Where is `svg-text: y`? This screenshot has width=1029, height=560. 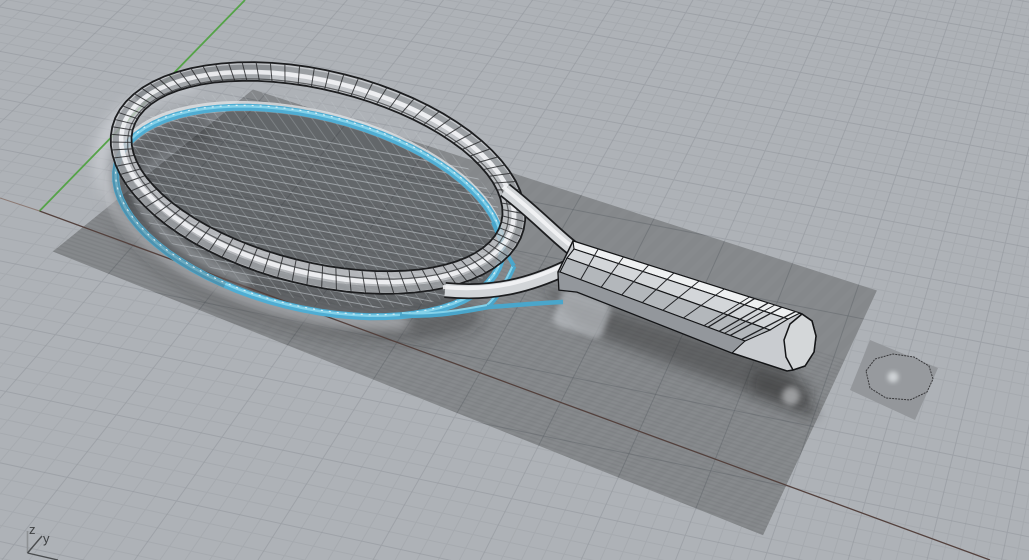 svg-text: y is located at coordinates (46, 538).